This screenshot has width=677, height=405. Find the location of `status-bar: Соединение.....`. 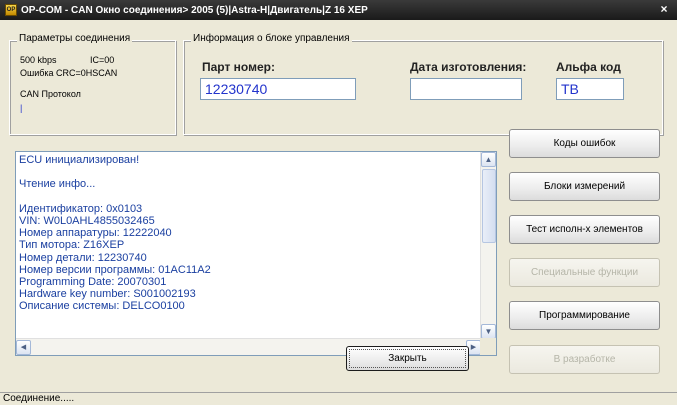

status-bar: Соединение..... is located at coordinates (338, 398).